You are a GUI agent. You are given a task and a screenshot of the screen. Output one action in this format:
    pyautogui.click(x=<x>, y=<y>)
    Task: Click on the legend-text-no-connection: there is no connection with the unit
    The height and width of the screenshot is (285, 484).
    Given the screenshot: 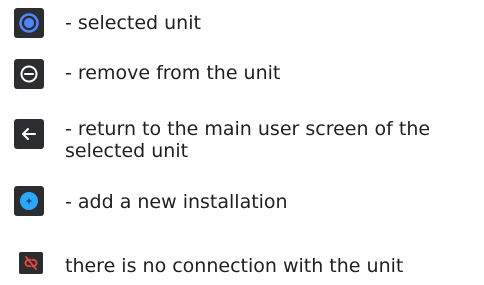 What is the action you would take?
    pyautogui.click(x=234, y=266)
    